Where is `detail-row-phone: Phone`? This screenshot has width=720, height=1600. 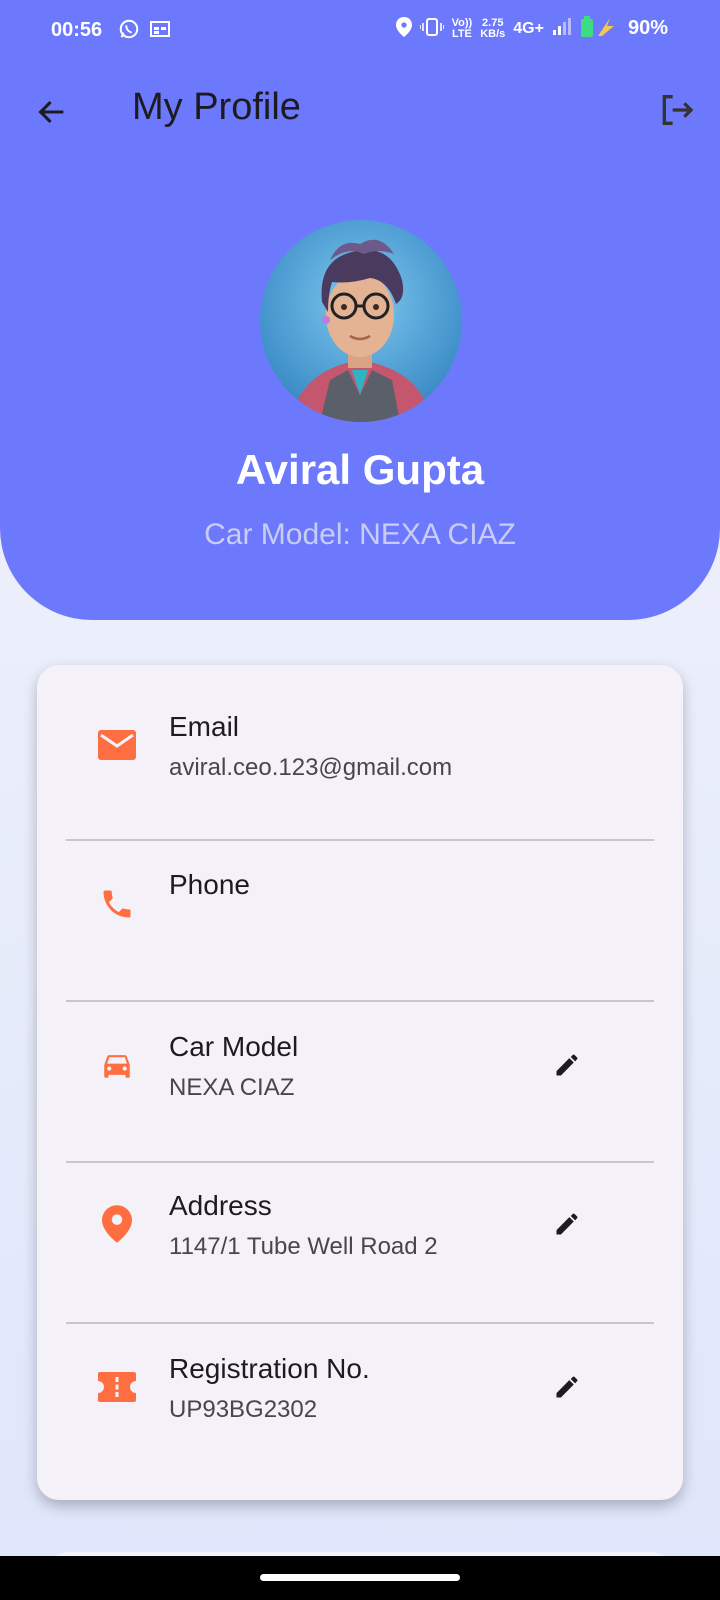 detail-row-phone: Phone is located at coordinates (360, 920).